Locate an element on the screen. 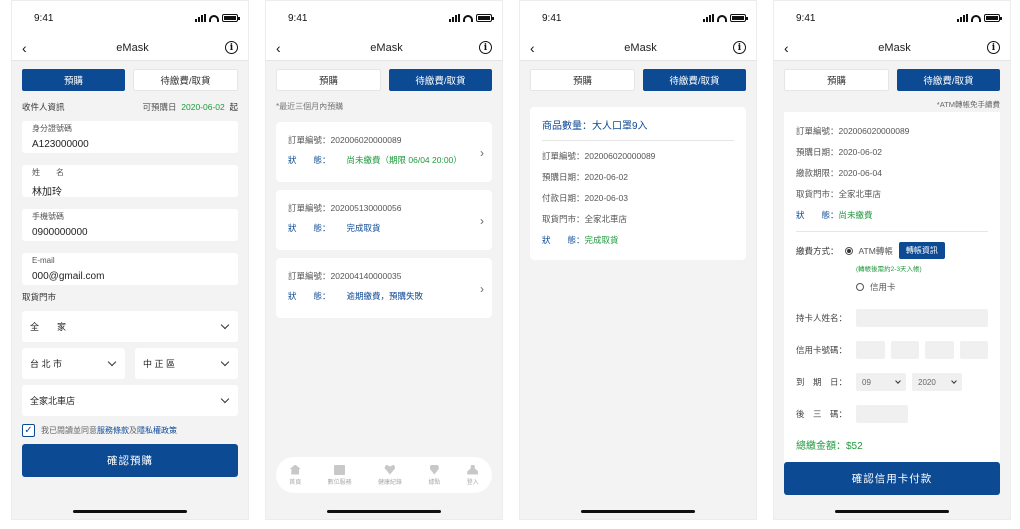 This screenshot has width=1020, height=529. available-suffix: 起 is located at coordinates (233, 107).